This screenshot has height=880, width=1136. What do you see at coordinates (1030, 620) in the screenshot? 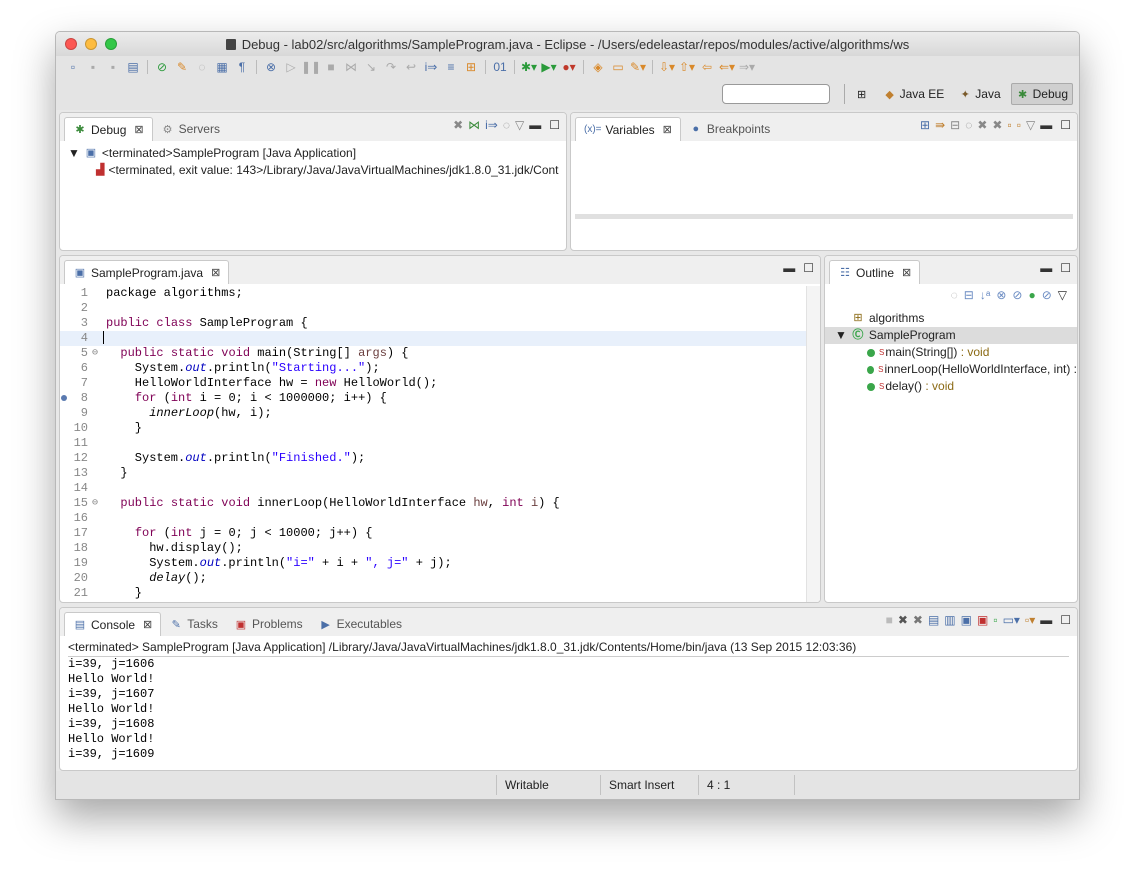
I see `open-console-icon: ▫▾` at bounding box center [1030, 620].